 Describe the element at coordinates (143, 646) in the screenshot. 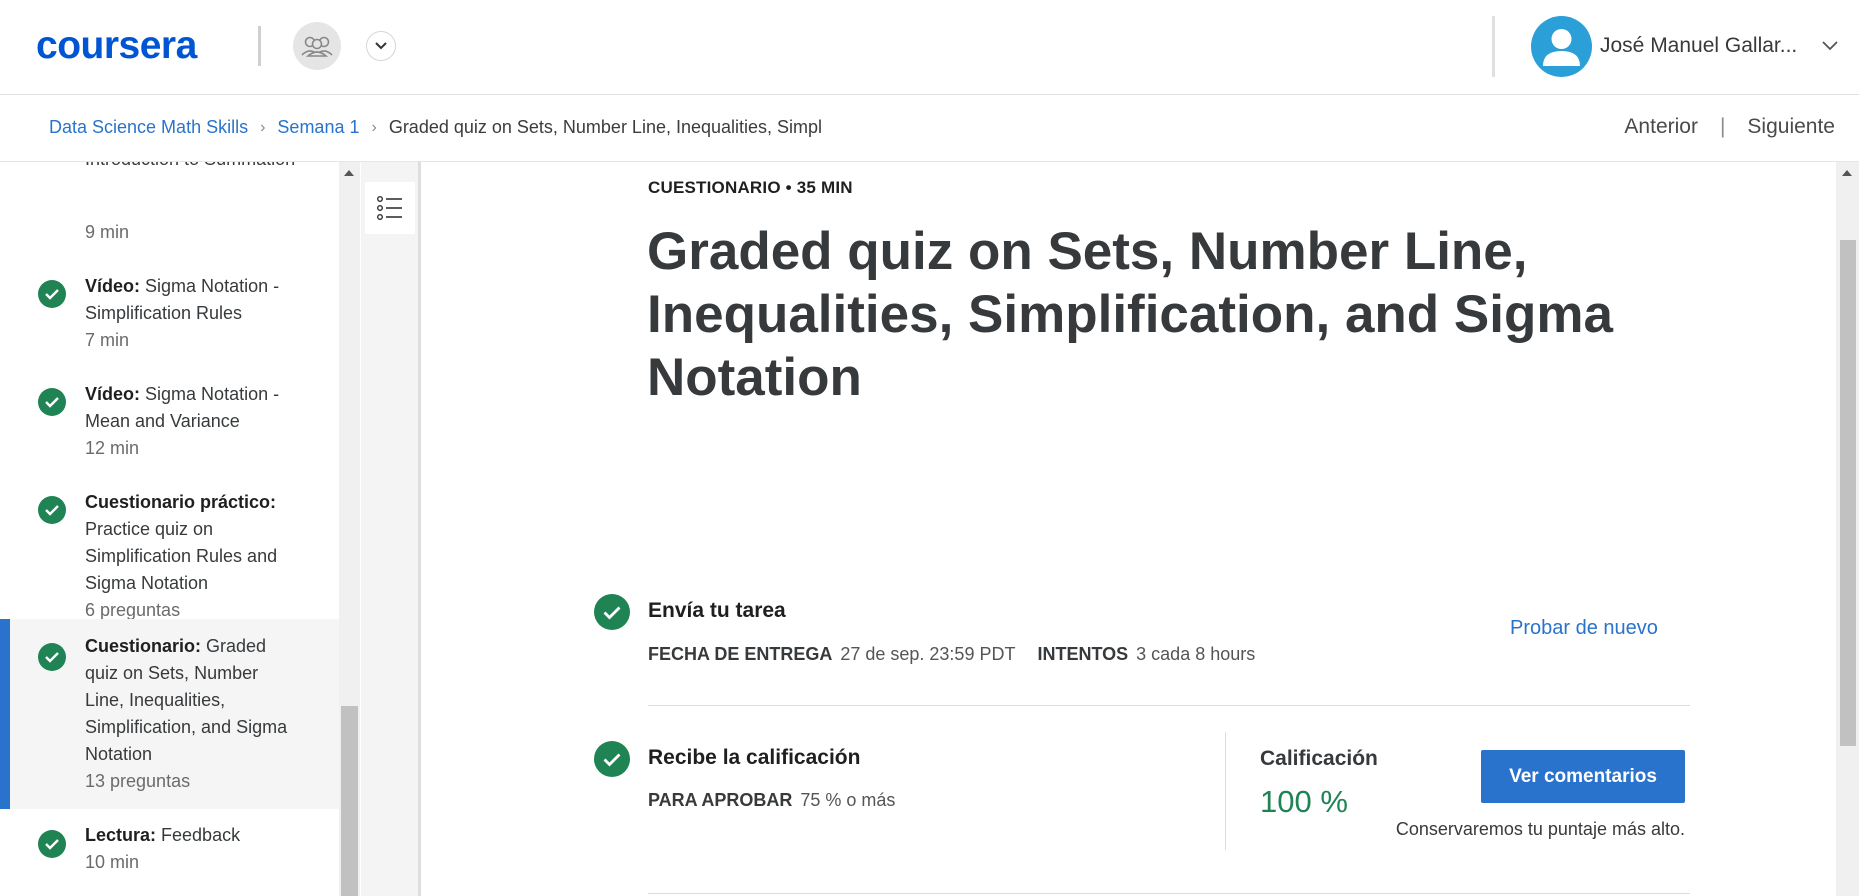

I see `sidebar-item-type: Cuestionario:` at that location.